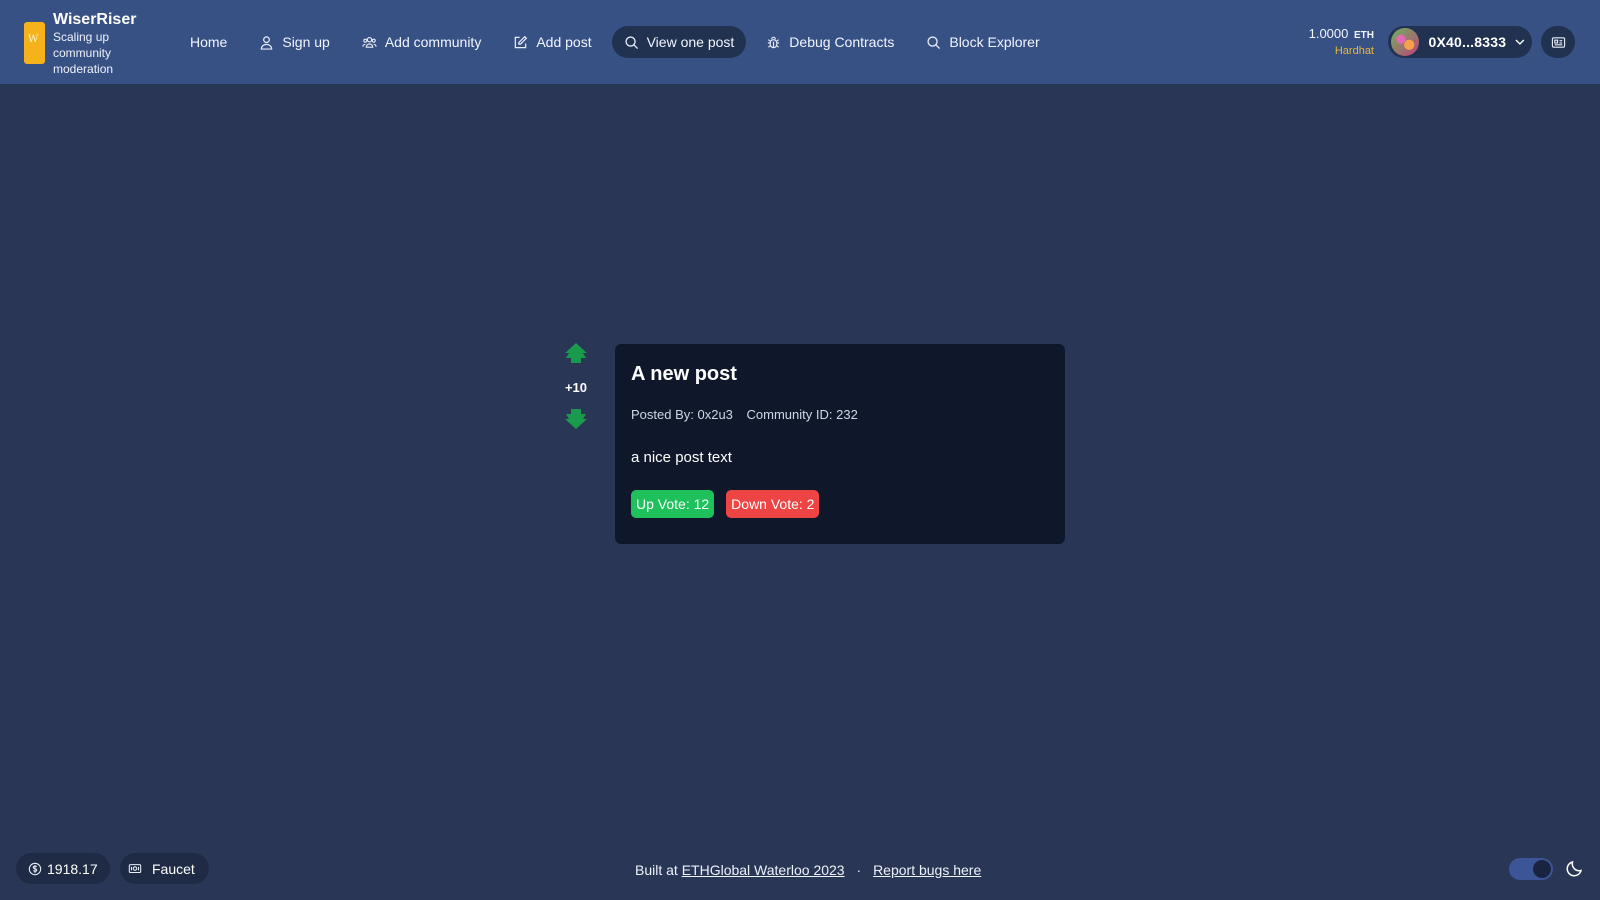 The width and height of the screenshot is (1600, 900). I want to click on post-body: a nice post text, so click(681, 457).